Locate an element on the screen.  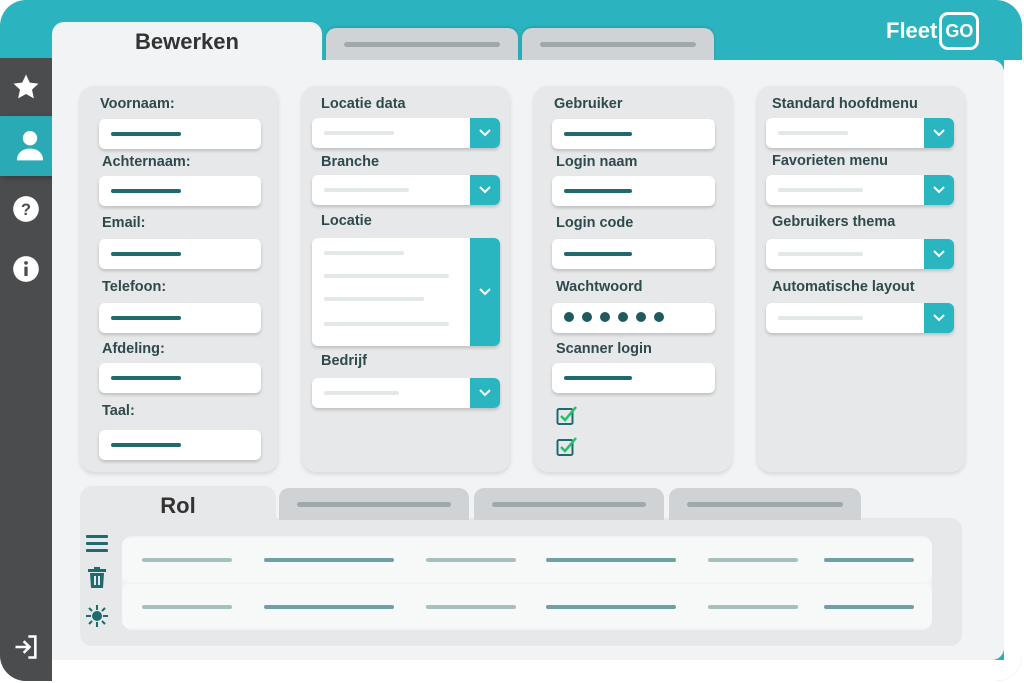
rol-table is located at coordinates (527, 583).